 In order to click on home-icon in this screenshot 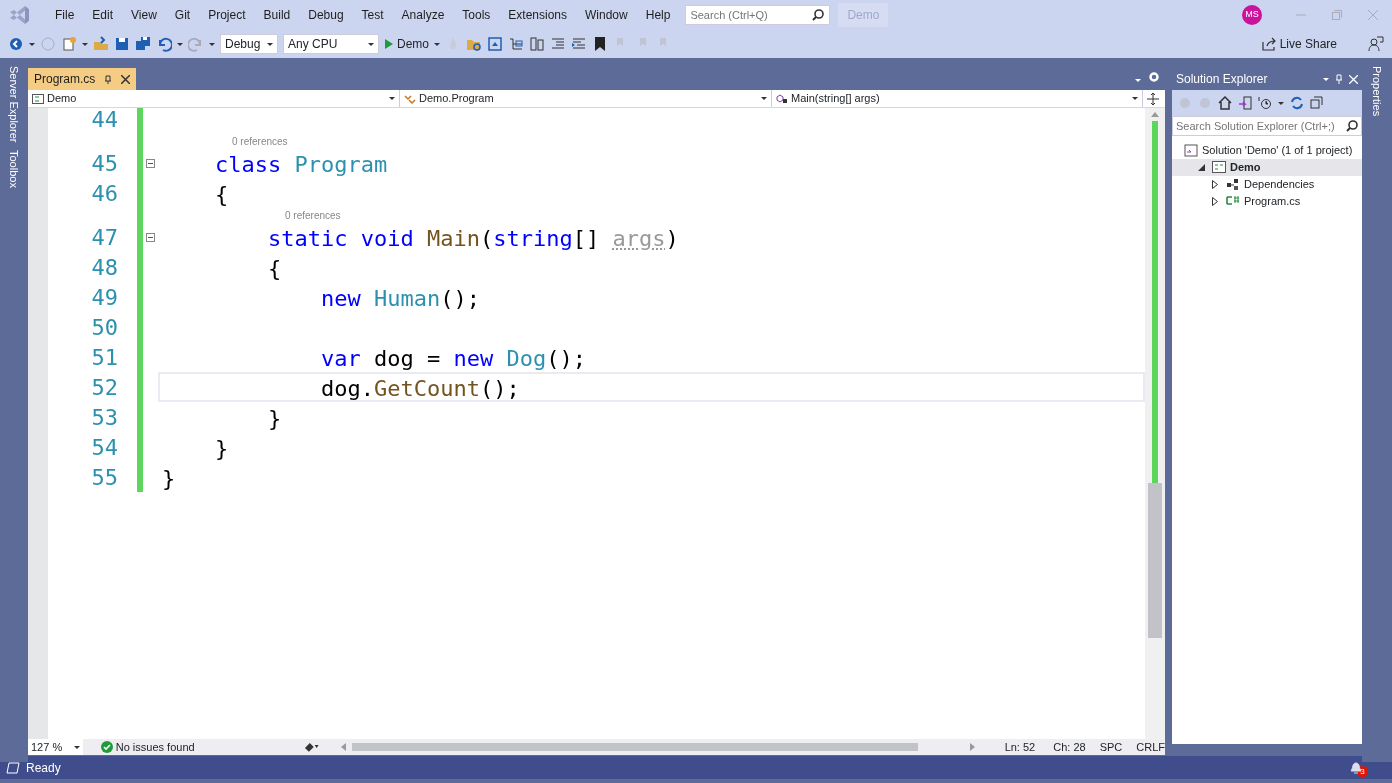, I will do `click(1225, 103)`.